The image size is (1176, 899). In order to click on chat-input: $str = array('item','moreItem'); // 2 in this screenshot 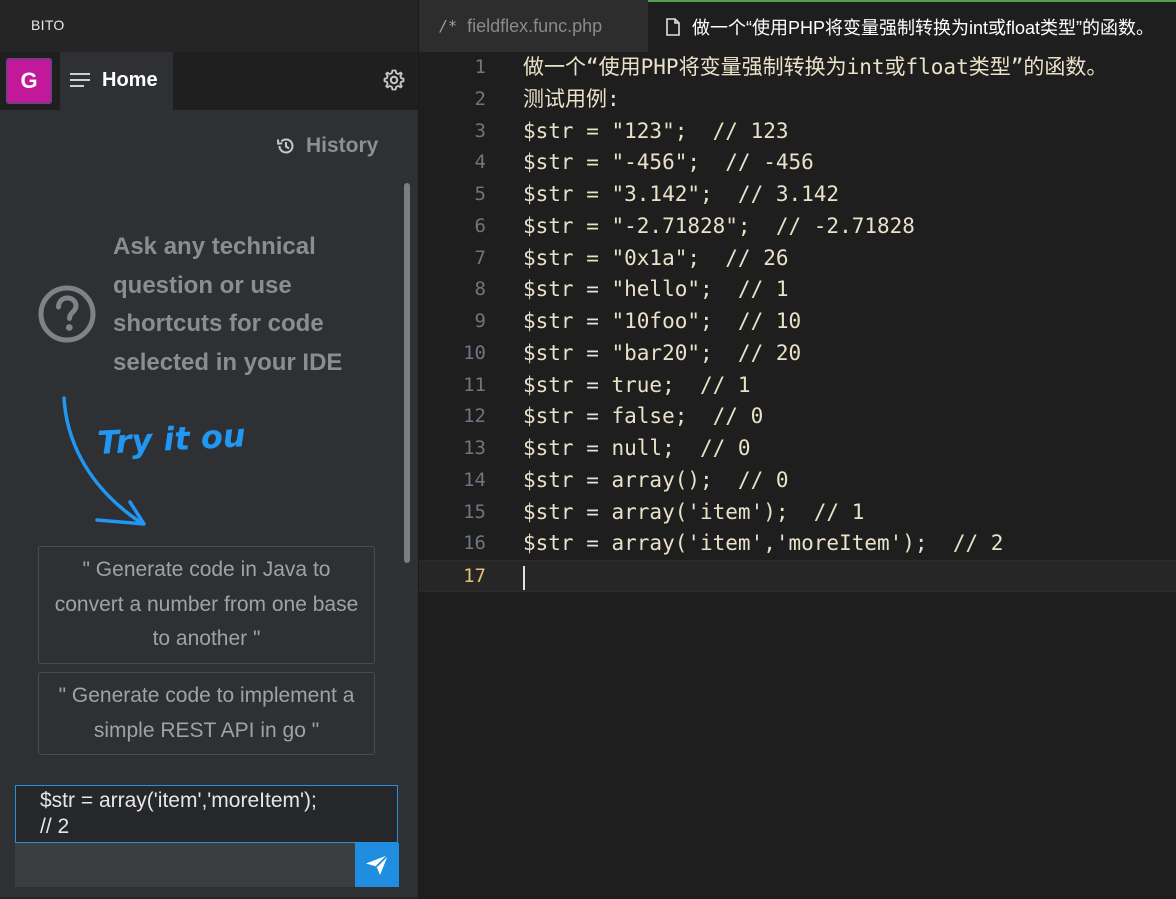, I will do `click(206, 814)`.